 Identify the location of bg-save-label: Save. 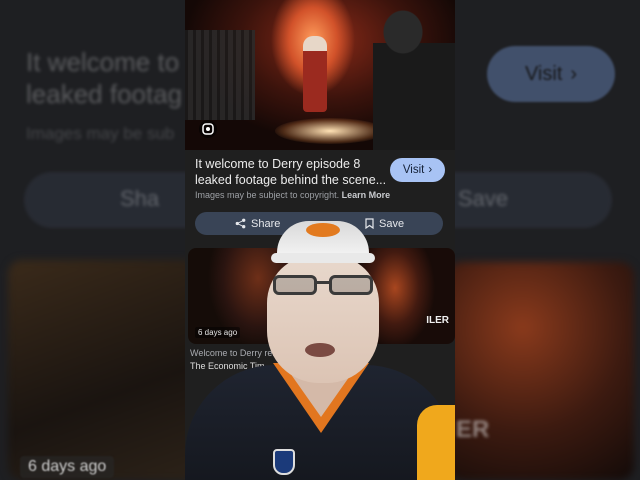
(483, 198).